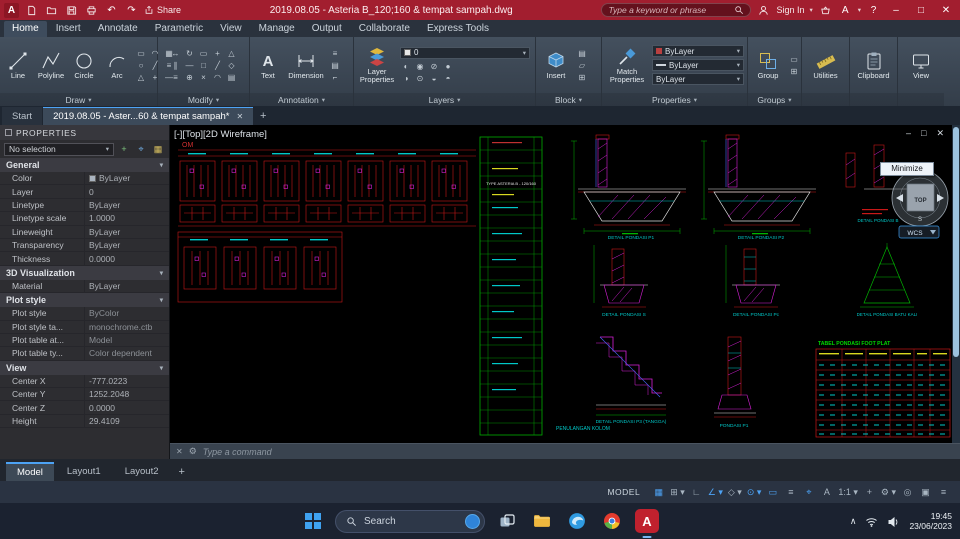 The width and height of the screenshot is (960, 539). Describe the element at coordinates (124, 149) in the screenshot. I see `toggle-pickadd-button: +` at that location.